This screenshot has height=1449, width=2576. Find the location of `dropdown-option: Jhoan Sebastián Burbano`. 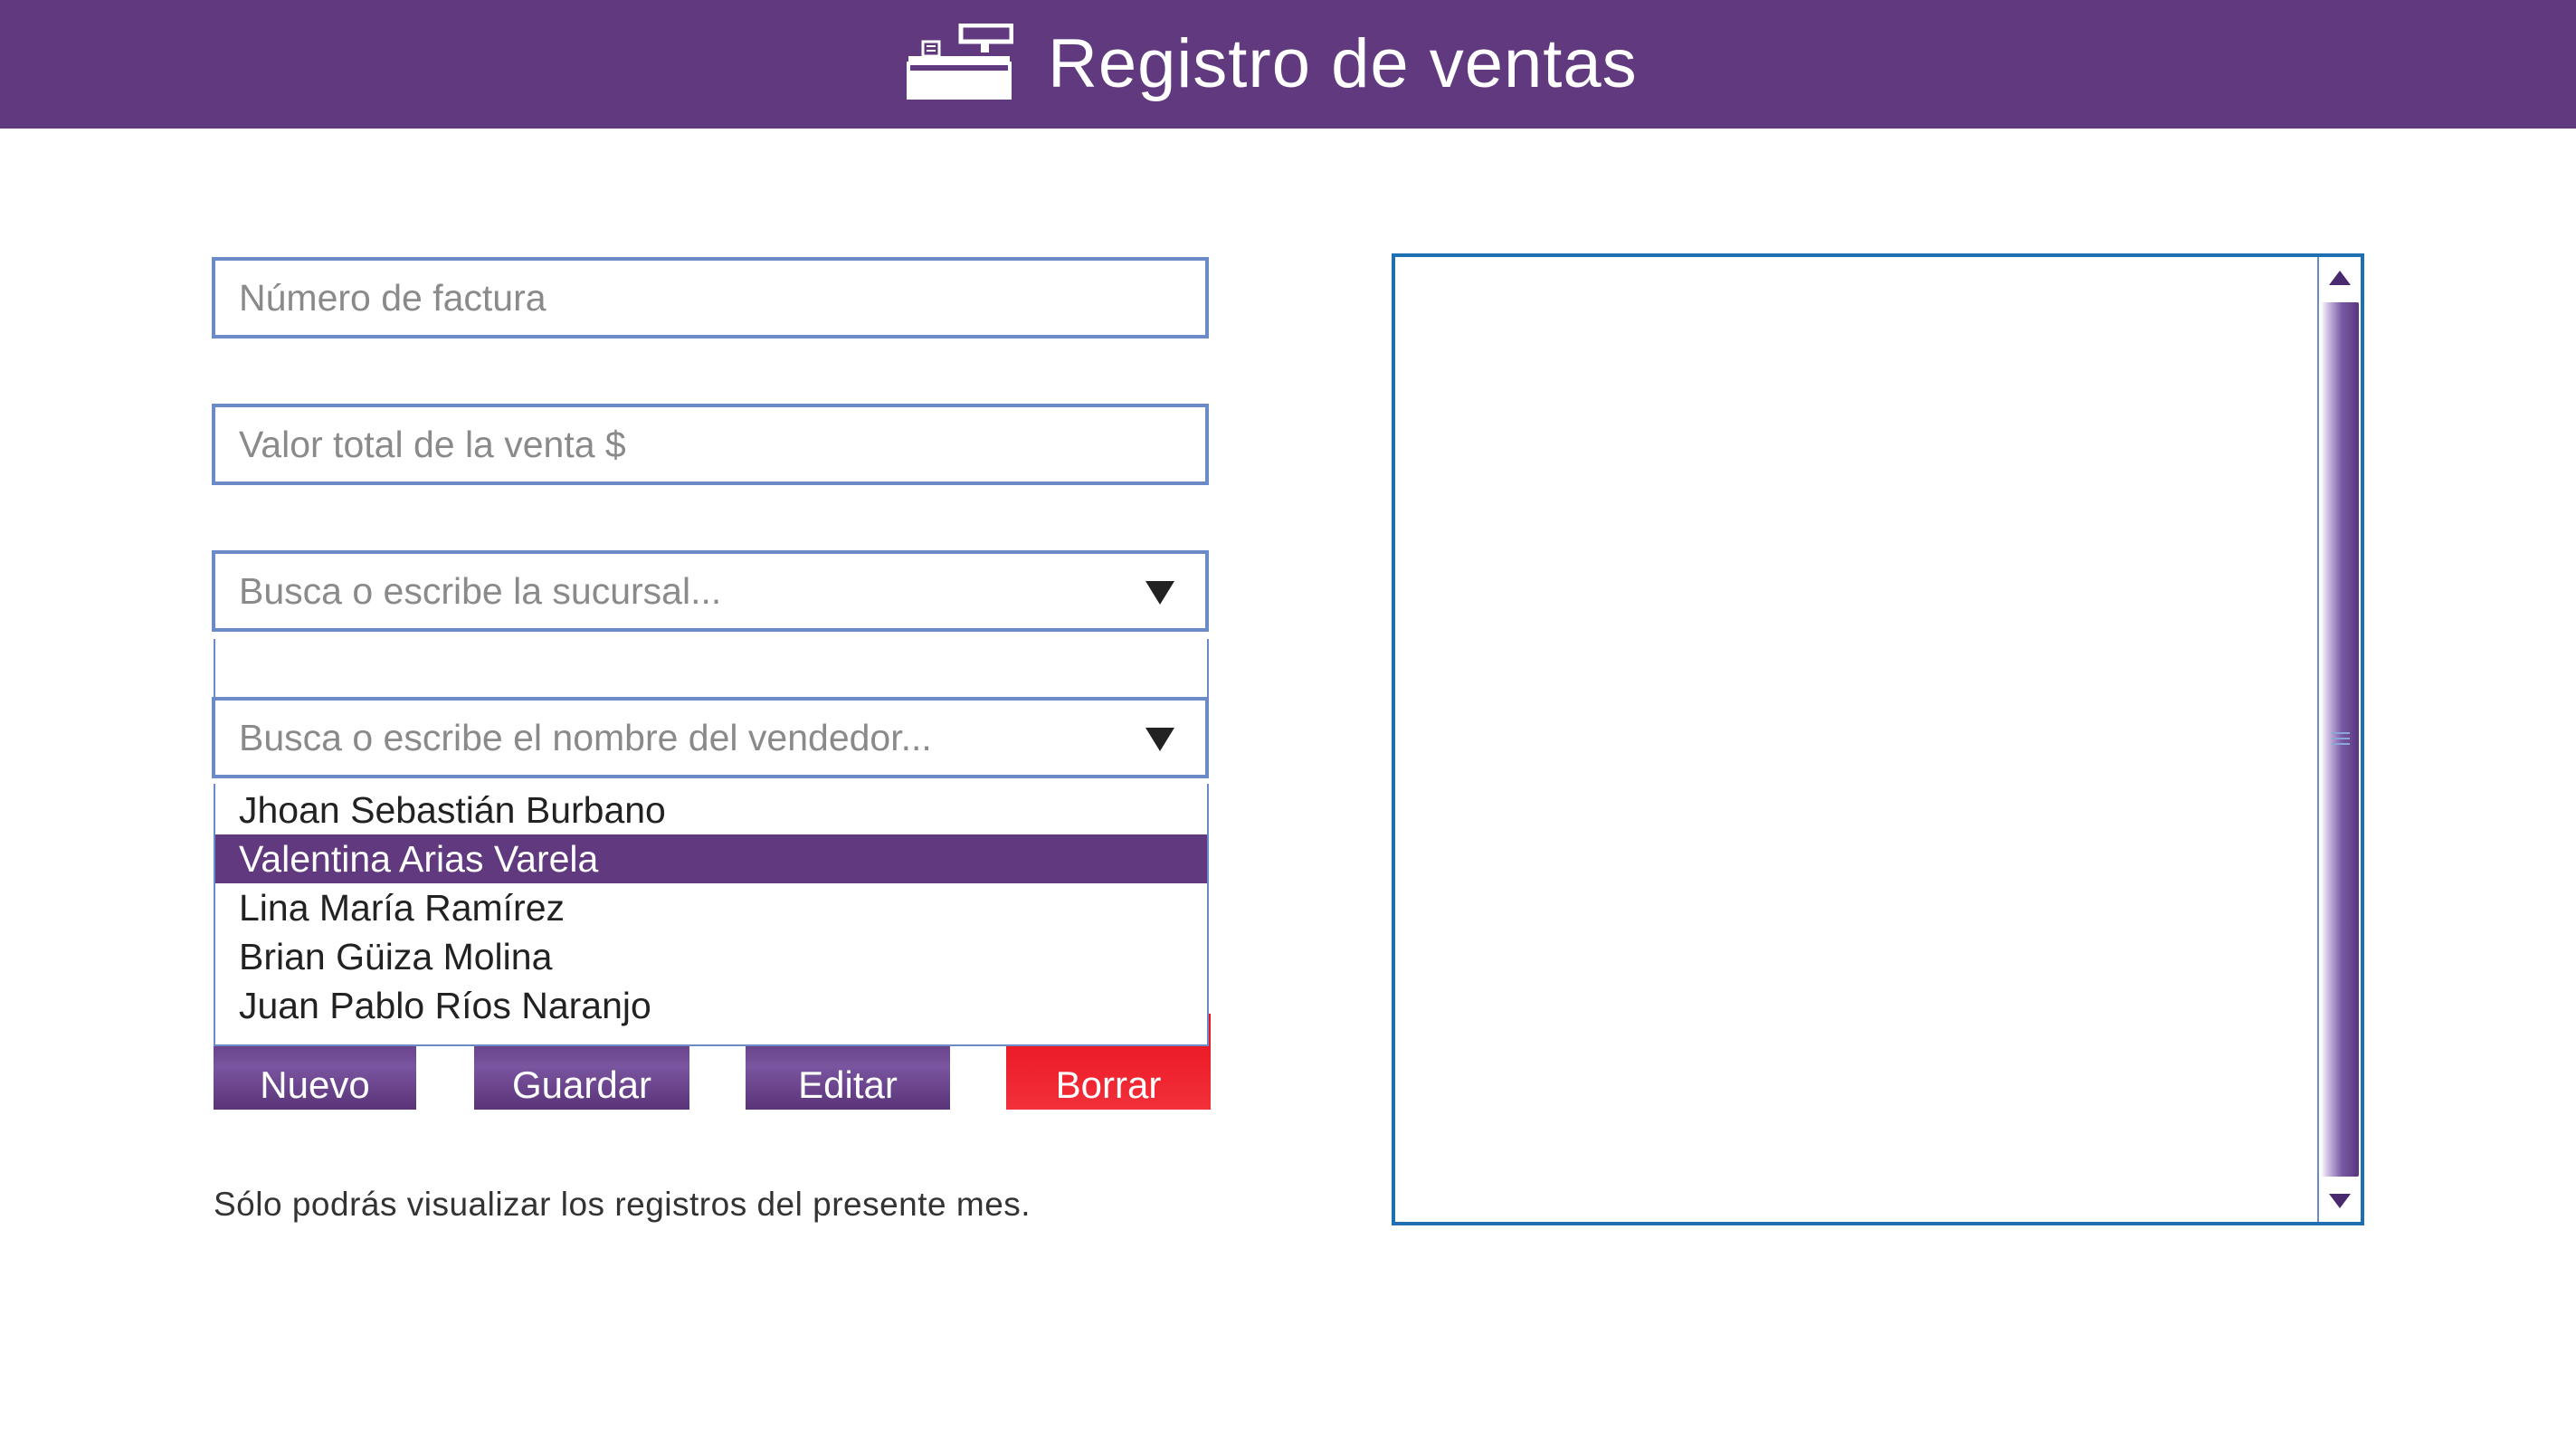

dropdown-option: Jhoan Sebastián Burbano is located at coordinates (711, 810).